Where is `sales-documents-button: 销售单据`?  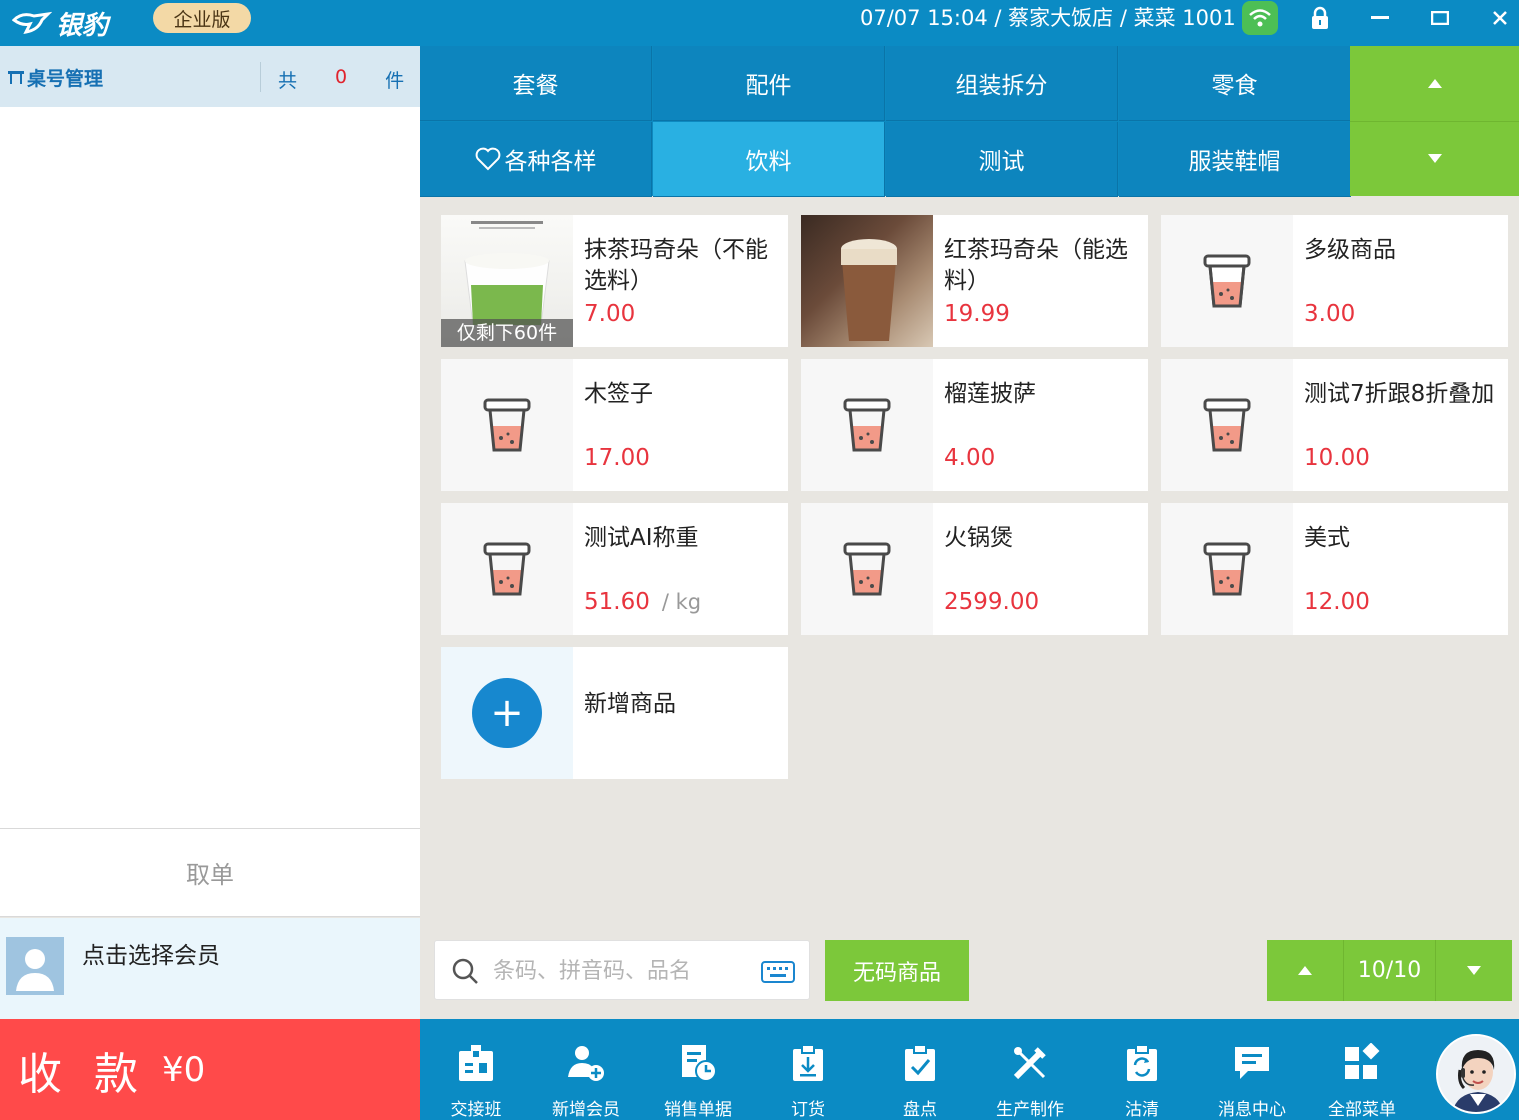
sales-documents-button: 销售单据 is located at coordinates (698, 1081).